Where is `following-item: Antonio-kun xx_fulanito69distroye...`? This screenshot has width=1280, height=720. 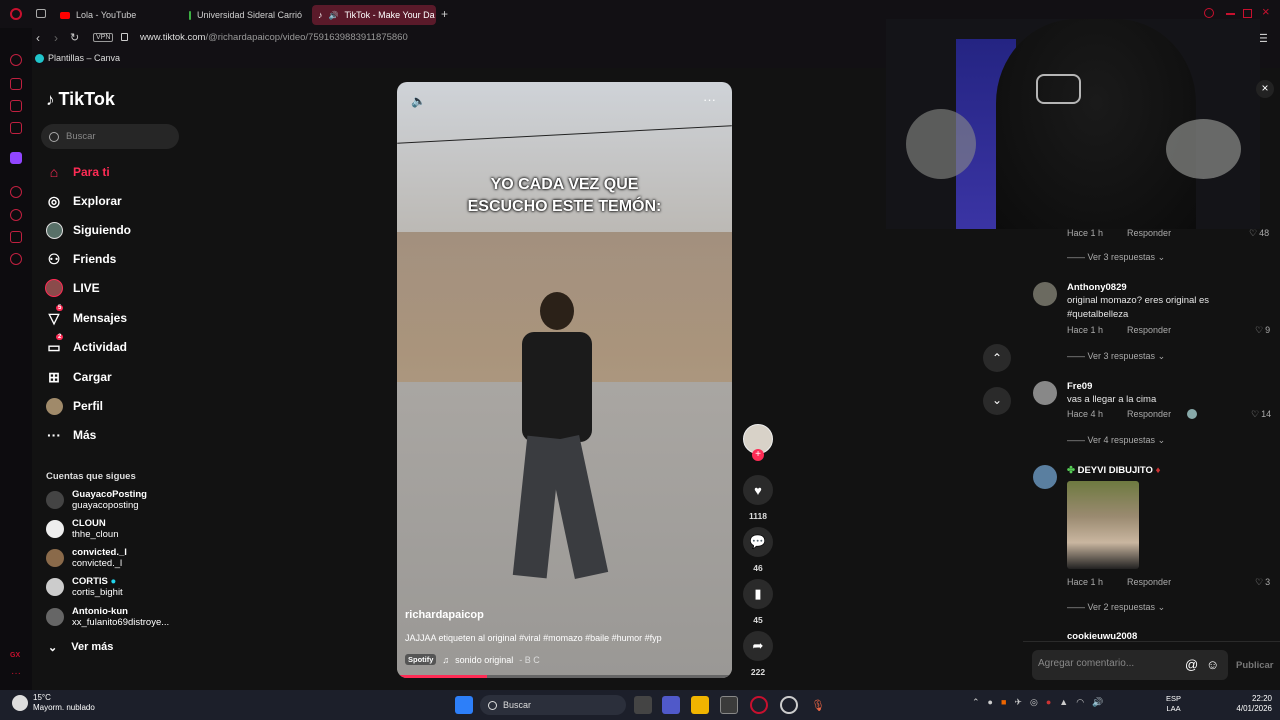
following-item: Antonio-kun xx_fulanito69distroye... is located at coordinates (107, 617).